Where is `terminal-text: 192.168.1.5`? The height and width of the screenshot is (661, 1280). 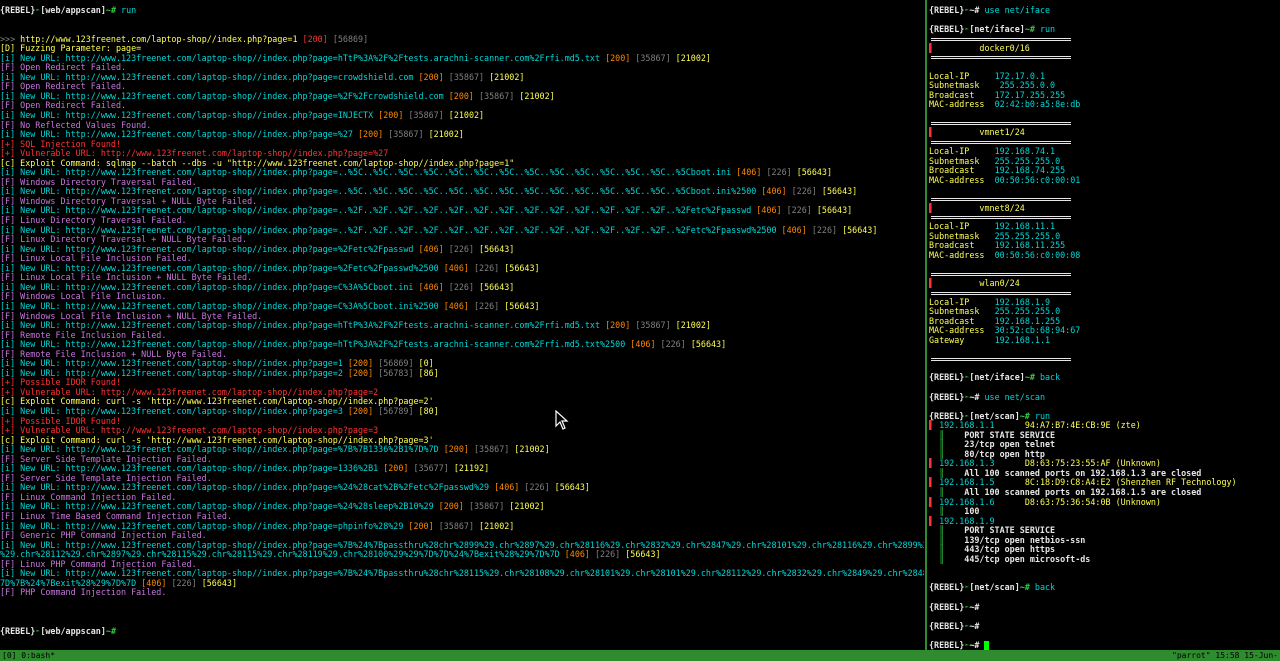 terminal-text: 192.168.1.5 is located at coordinates (979, 482).